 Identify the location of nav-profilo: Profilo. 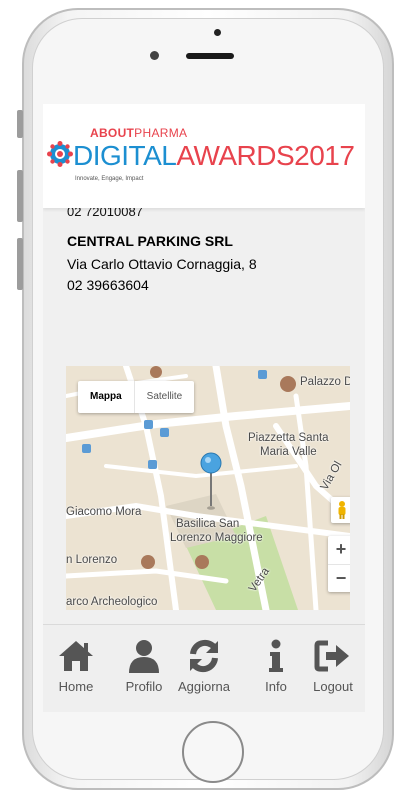
(144, 666).